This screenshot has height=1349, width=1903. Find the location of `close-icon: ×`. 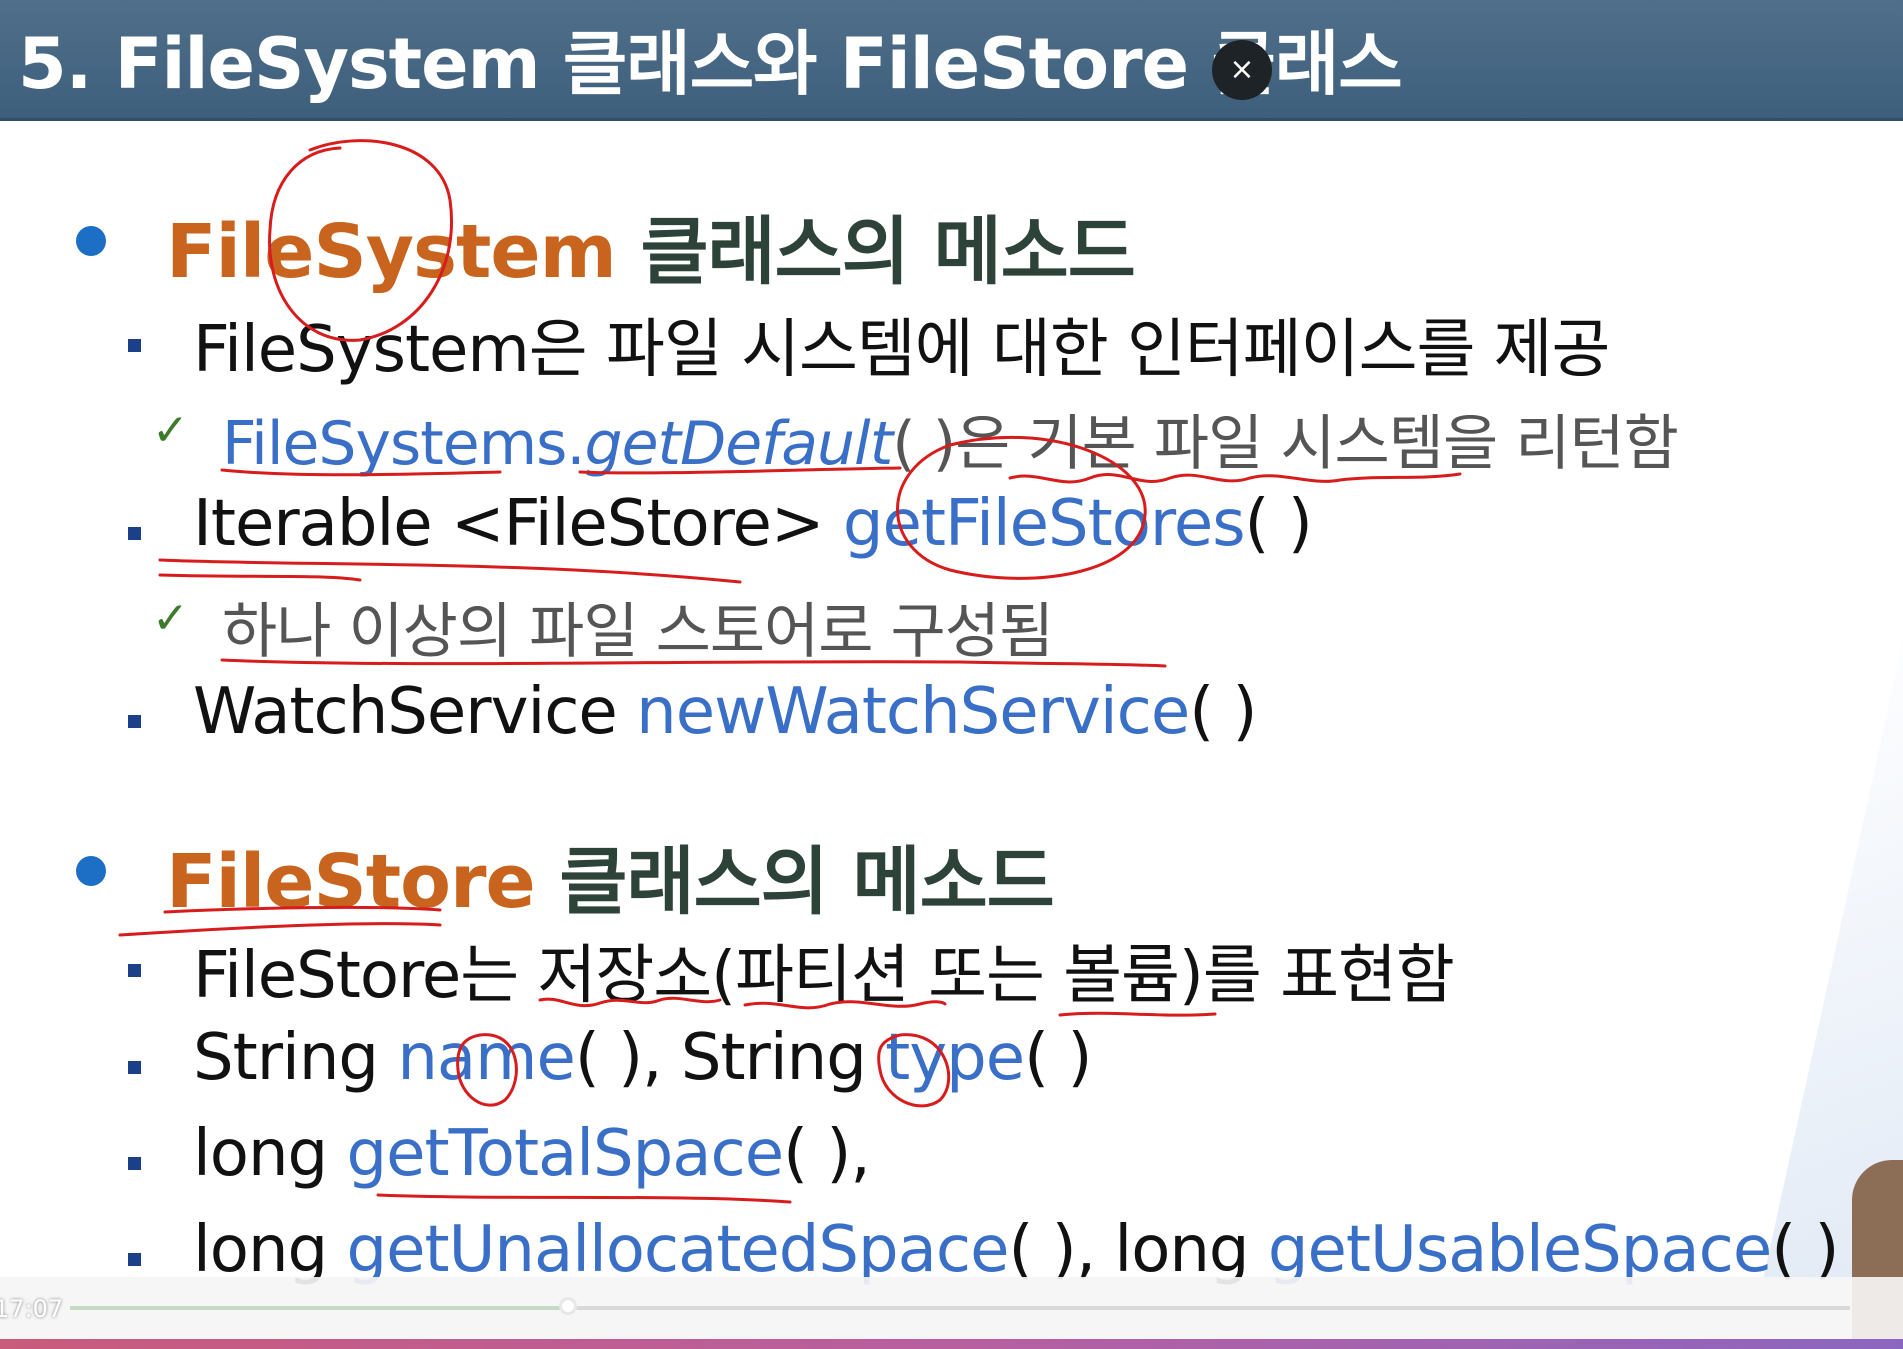

close-icon: × is located at coordinates (1241, 69).